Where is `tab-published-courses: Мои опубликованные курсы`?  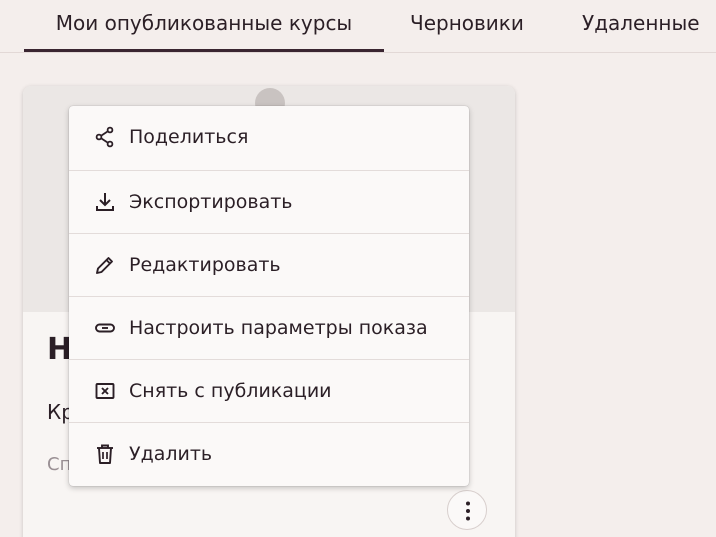 tab-published-courses: Мои опубликованные курсы is located at coordinates (204, 26).